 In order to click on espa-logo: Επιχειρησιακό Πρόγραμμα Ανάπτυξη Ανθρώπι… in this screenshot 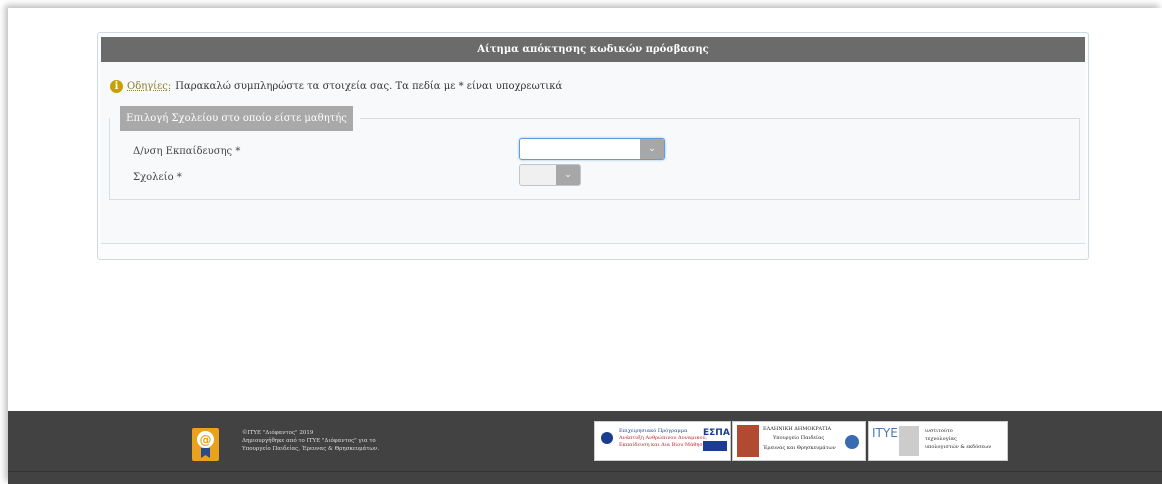, I will do `click(662, 441)`.